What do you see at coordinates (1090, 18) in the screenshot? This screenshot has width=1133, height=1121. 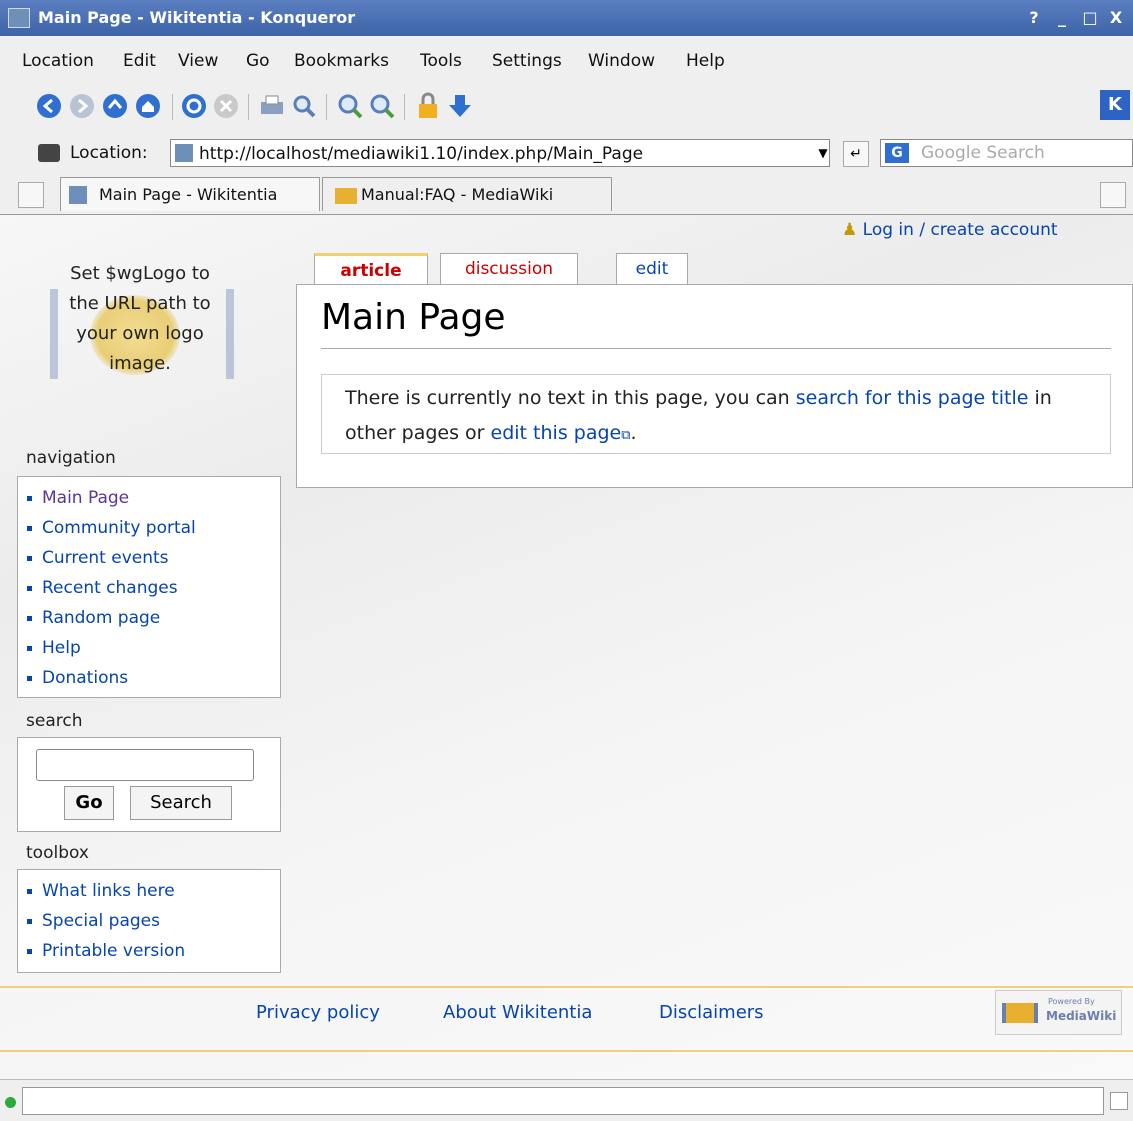 I see `maximize-button: □` at bounding box center [1090, 18].